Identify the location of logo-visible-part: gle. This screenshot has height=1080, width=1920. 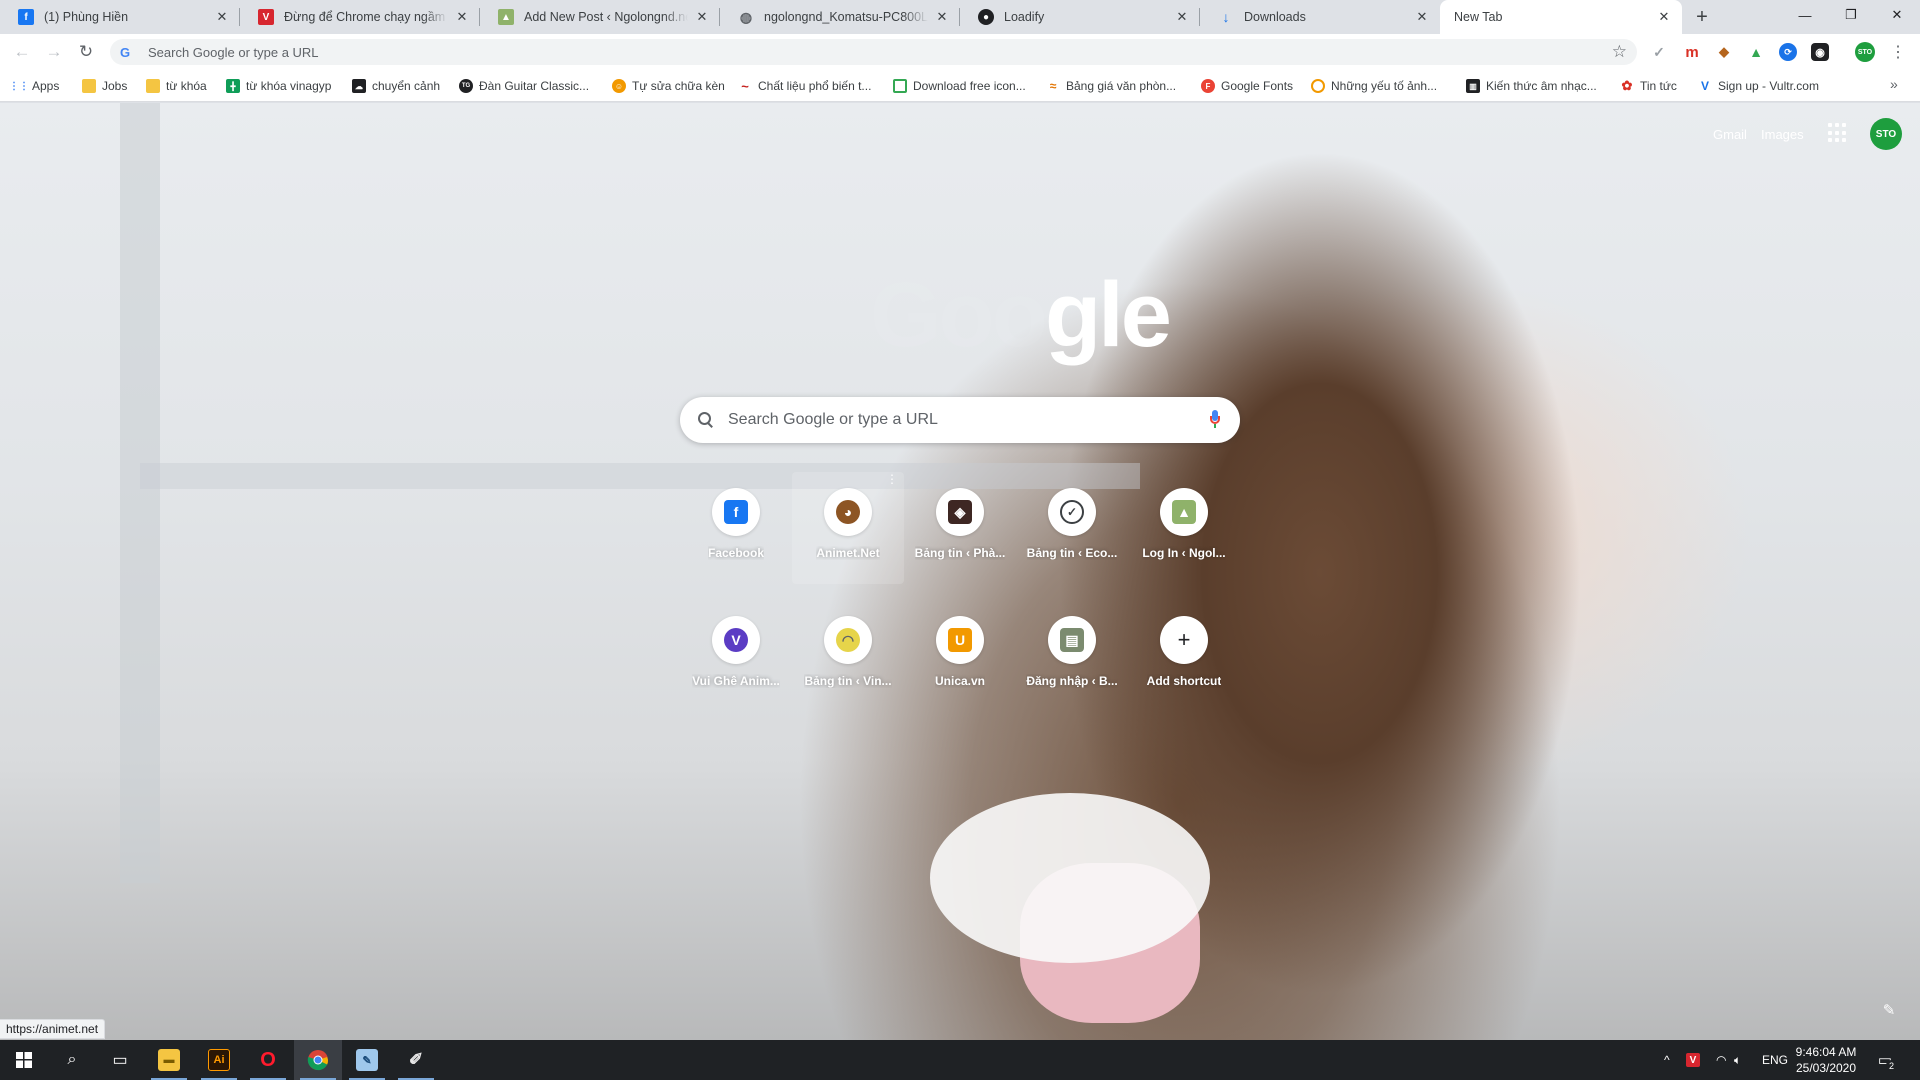
(1108, 315).